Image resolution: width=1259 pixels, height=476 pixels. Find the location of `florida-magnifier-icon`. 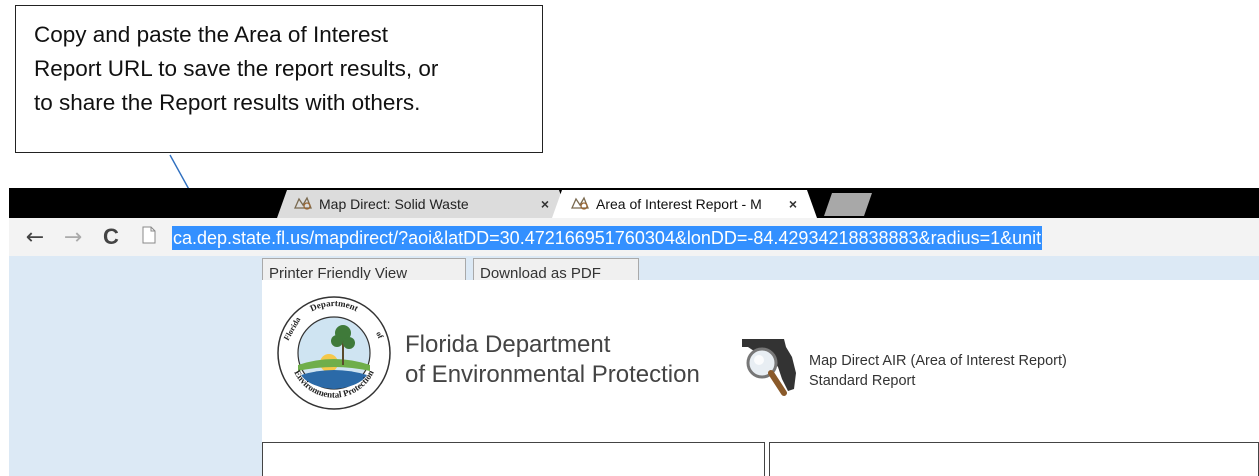

florida-magnifier-icon is located at coordinates (769, 367).